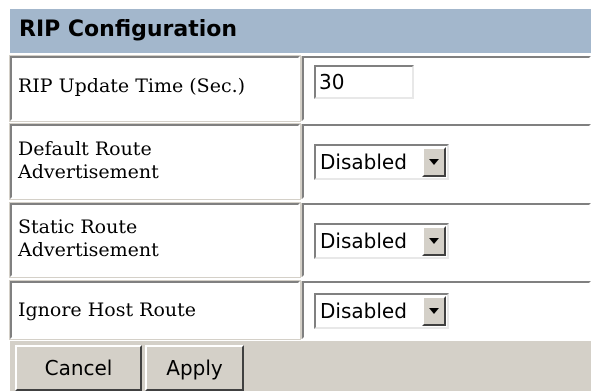  I want to click on label-cell: Default Route Advertisement, so click(155, 161).